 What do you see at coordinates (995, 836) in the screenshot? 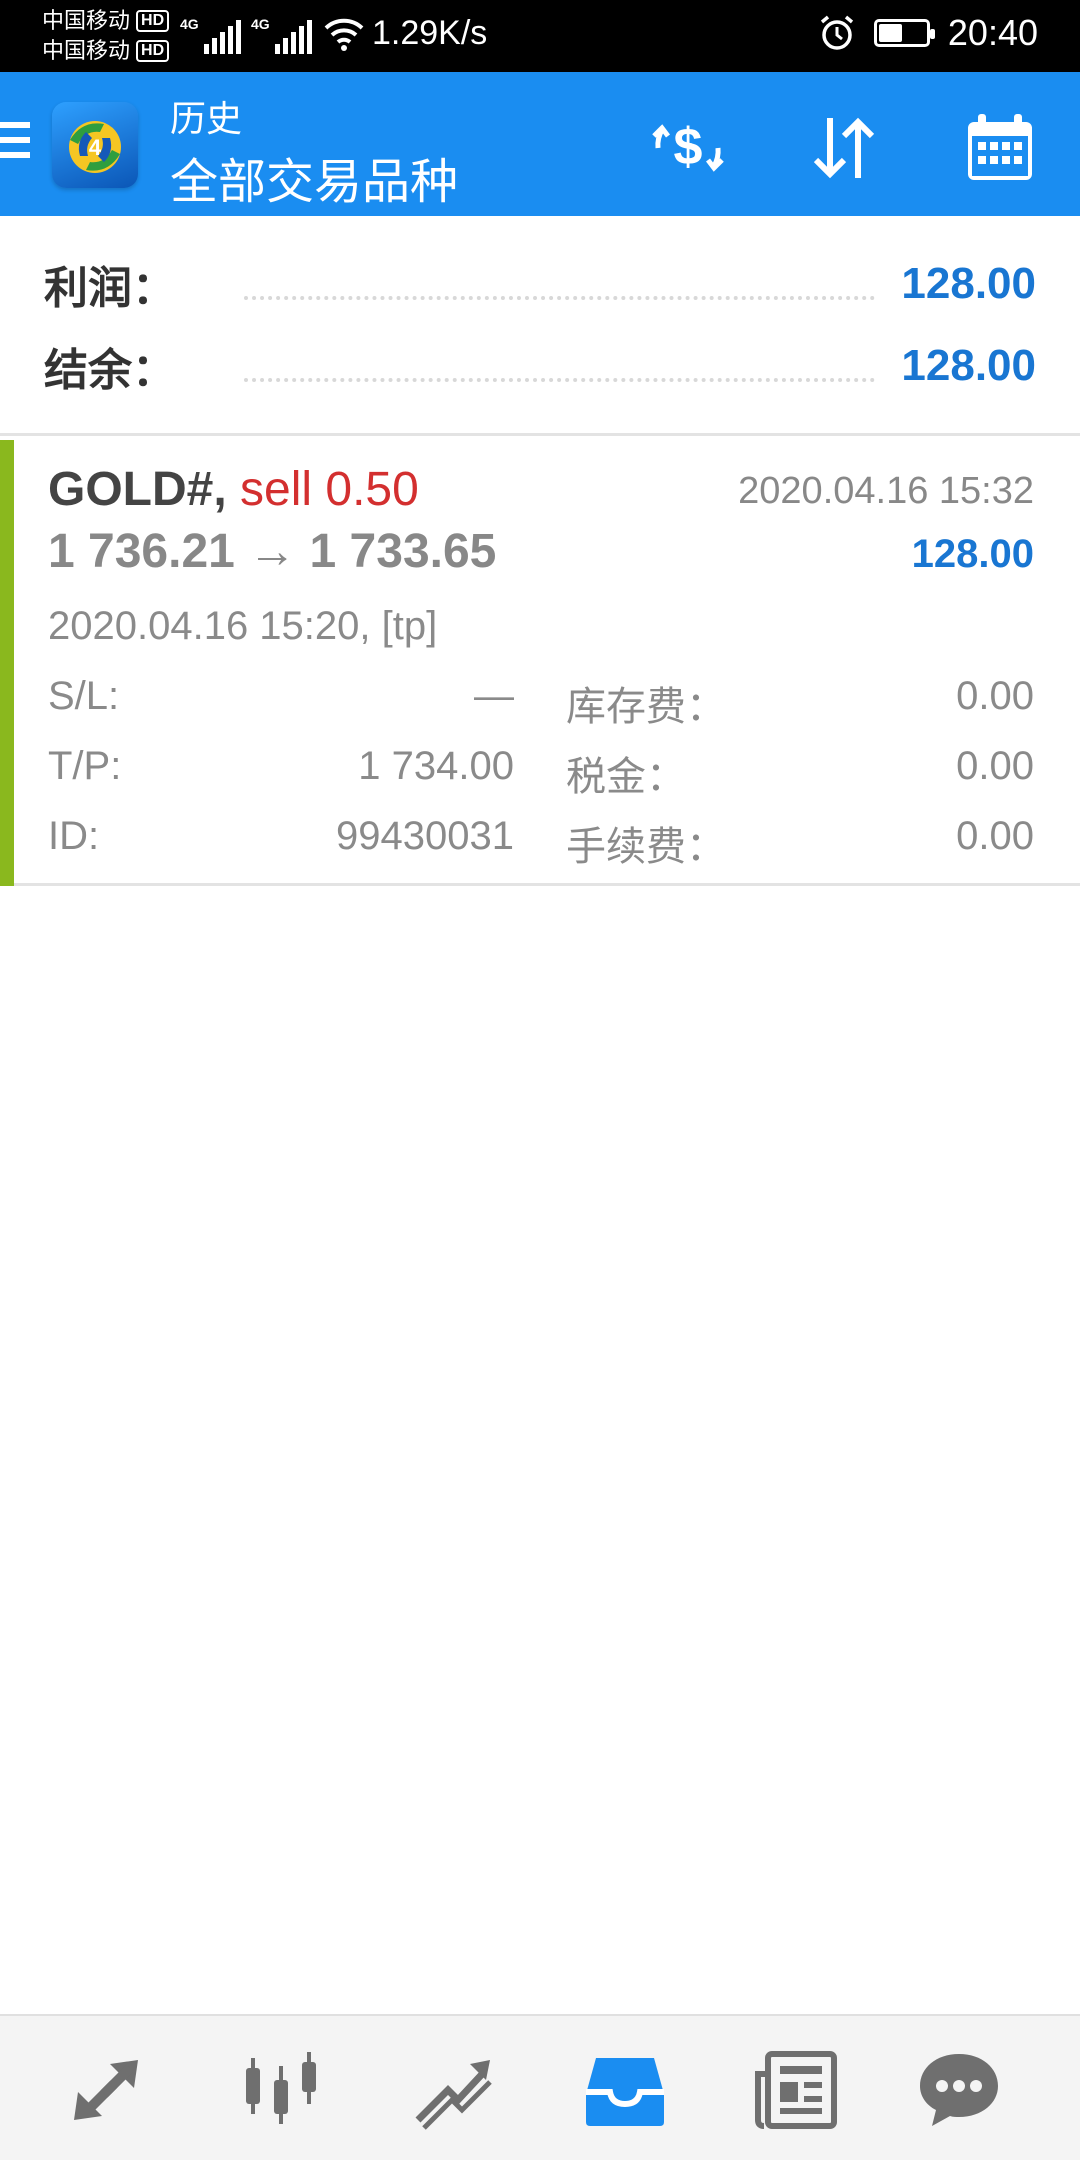
I see `commission-value: 0.00` at bounding box center [995, 836].